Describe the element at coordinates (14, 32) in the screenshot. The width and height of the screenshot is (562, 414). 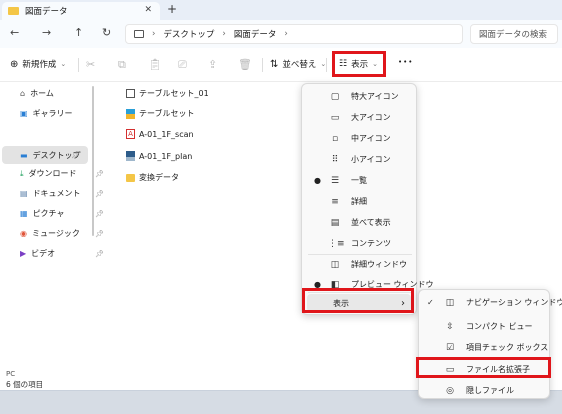
I see `back-button: ←` at that location.